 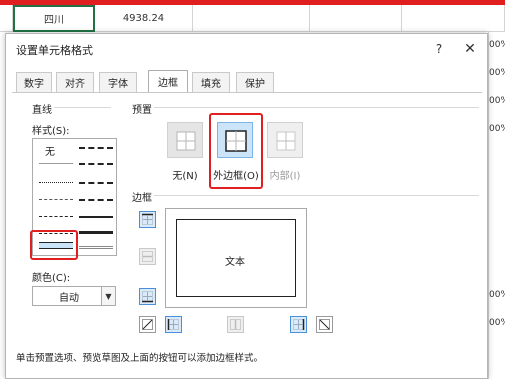 I want to click on outline-preset-highlight, so click(x=236, y=151).